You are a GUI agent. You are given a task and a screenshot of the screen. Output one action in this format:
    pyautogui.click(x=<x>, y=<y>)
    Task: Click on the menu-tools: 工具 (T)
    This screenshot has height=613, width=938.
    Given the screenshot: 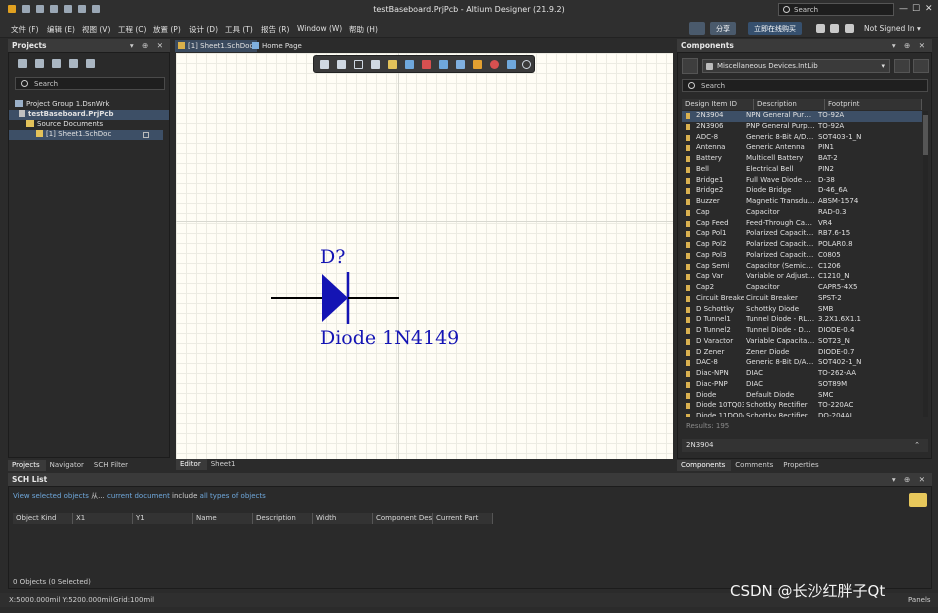 What is the action you would take?
    pyautogui.click(x=239, y=29)
    